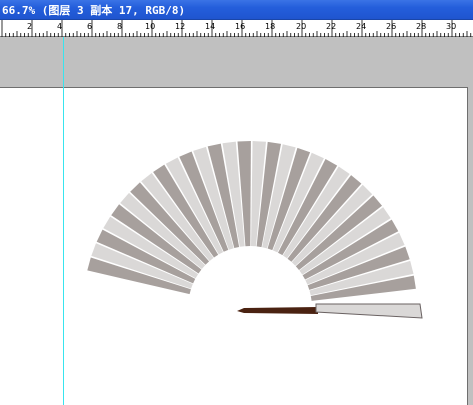 The image size is (473, 405). What do you see at coordinates (236, 62) in the screenshot?
I see `pasteboard` at bounding box center [236, 62].